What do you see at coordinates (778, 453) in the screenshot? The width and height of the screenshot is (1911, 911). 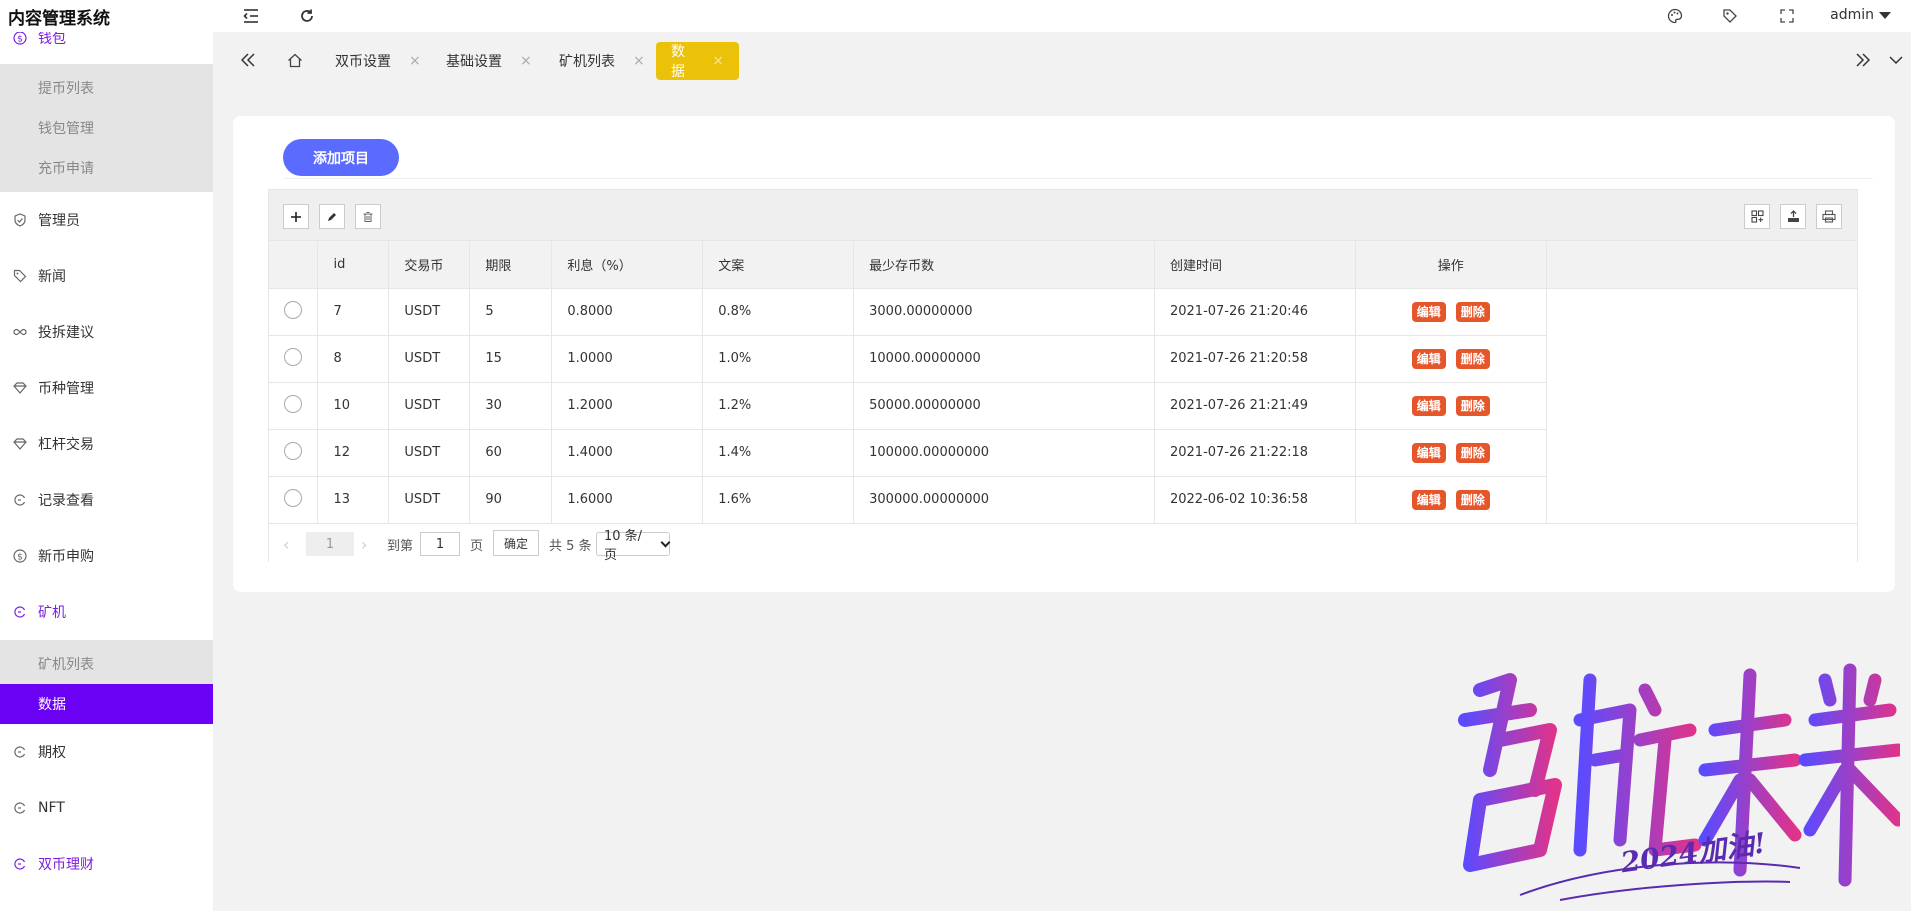 I see `cell-copy: 1.4%` at bounding box center [778, 453].